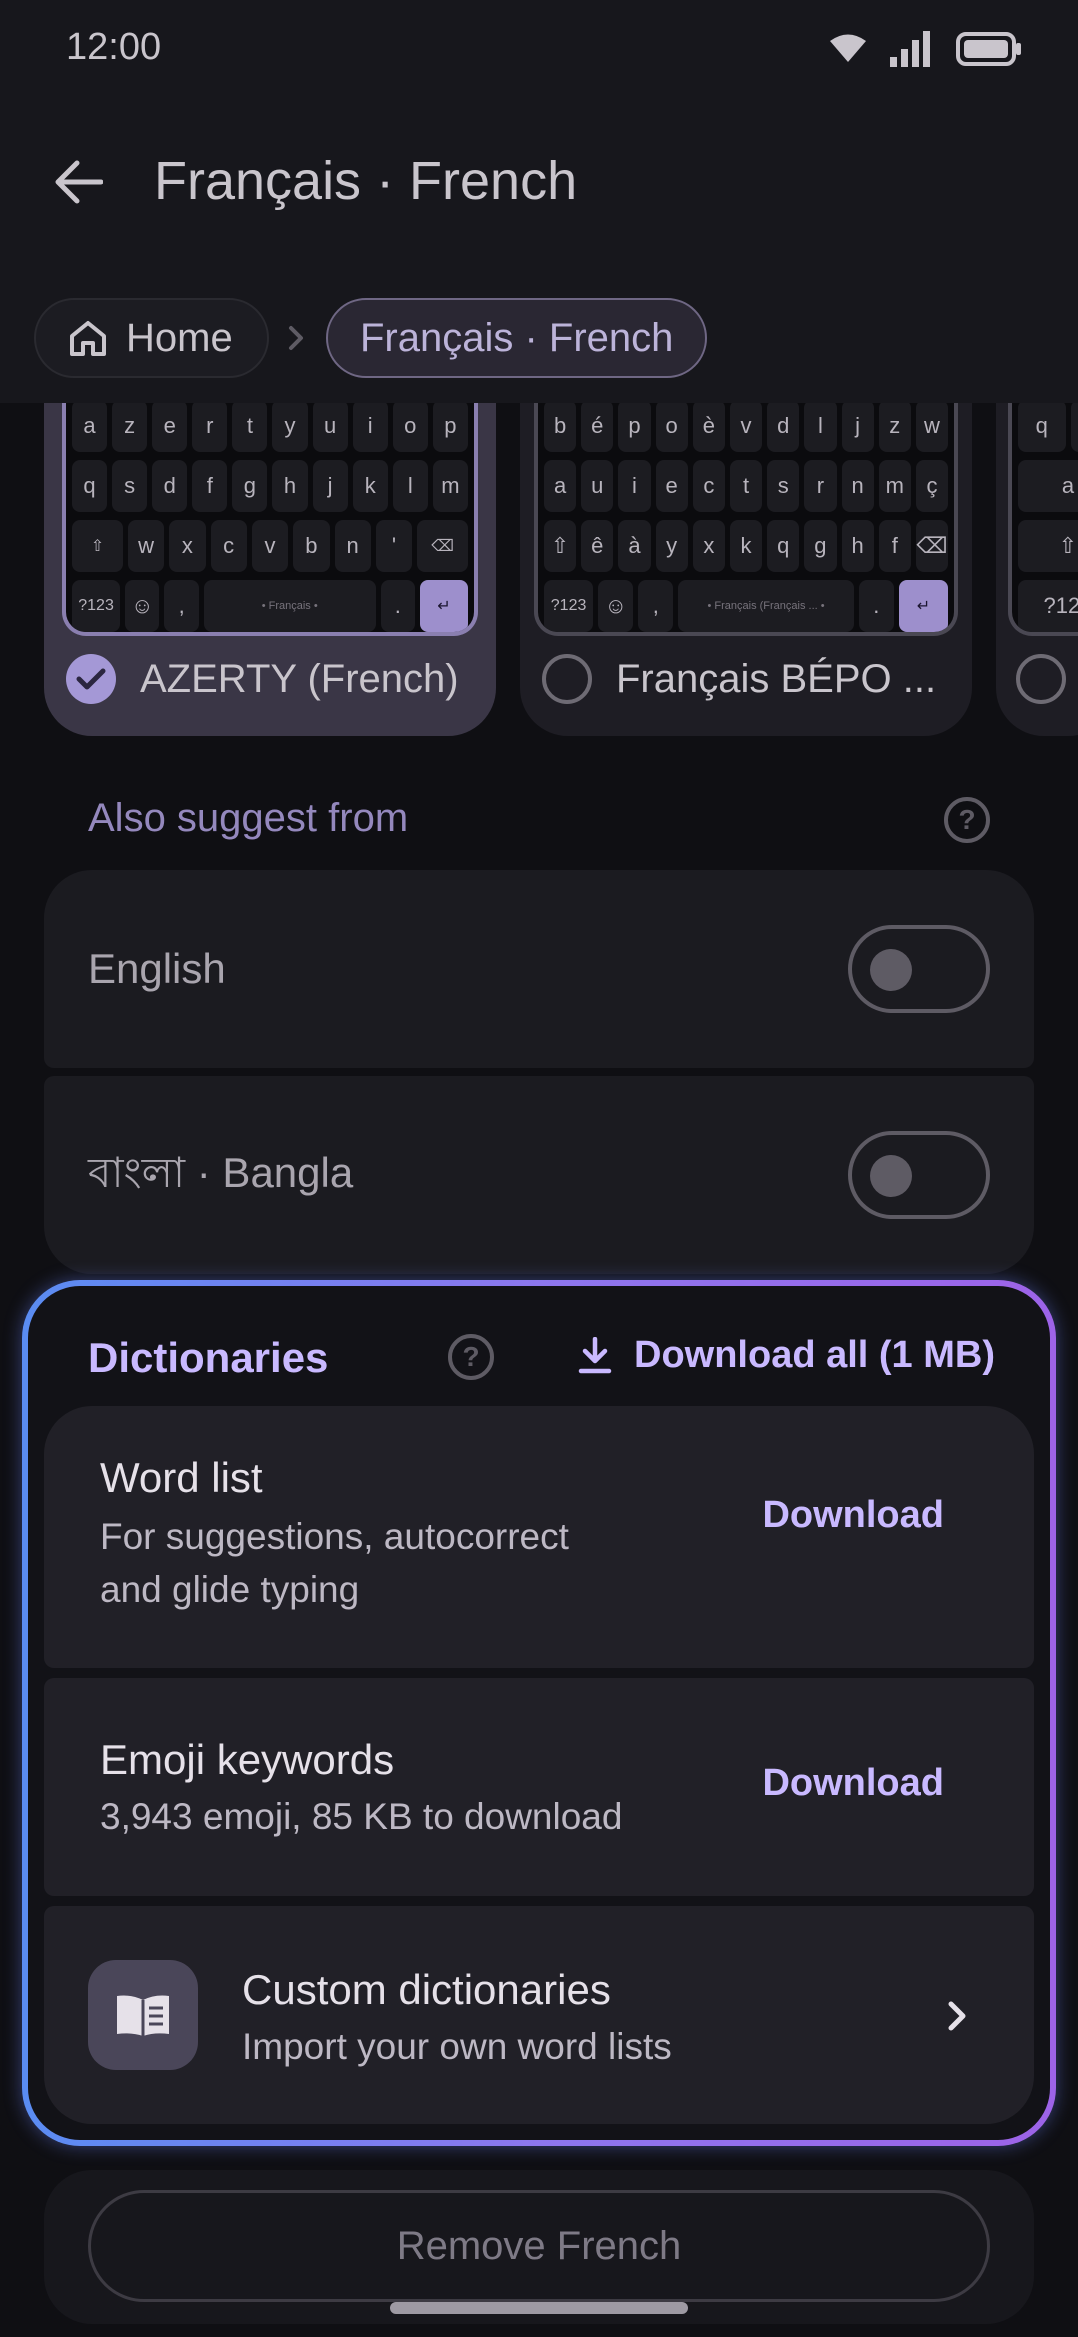 The height and width of the screenshot is (2337, 1078). I want to click on emoji-download-button: Download, so click(853, 1783).